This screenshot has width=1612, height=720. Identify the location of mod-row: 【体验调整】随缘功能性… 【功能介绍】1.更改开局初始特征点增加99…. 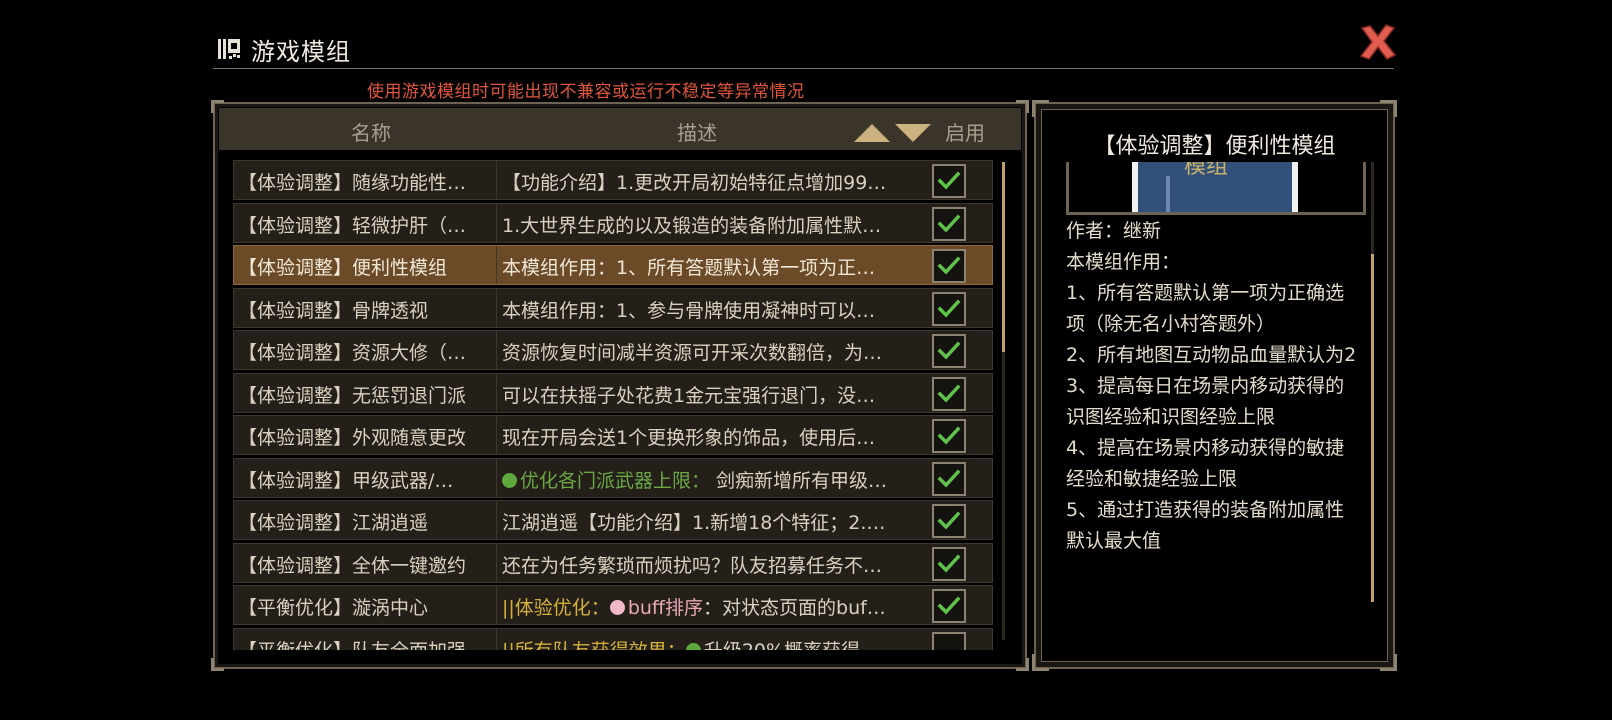
(613, 180).